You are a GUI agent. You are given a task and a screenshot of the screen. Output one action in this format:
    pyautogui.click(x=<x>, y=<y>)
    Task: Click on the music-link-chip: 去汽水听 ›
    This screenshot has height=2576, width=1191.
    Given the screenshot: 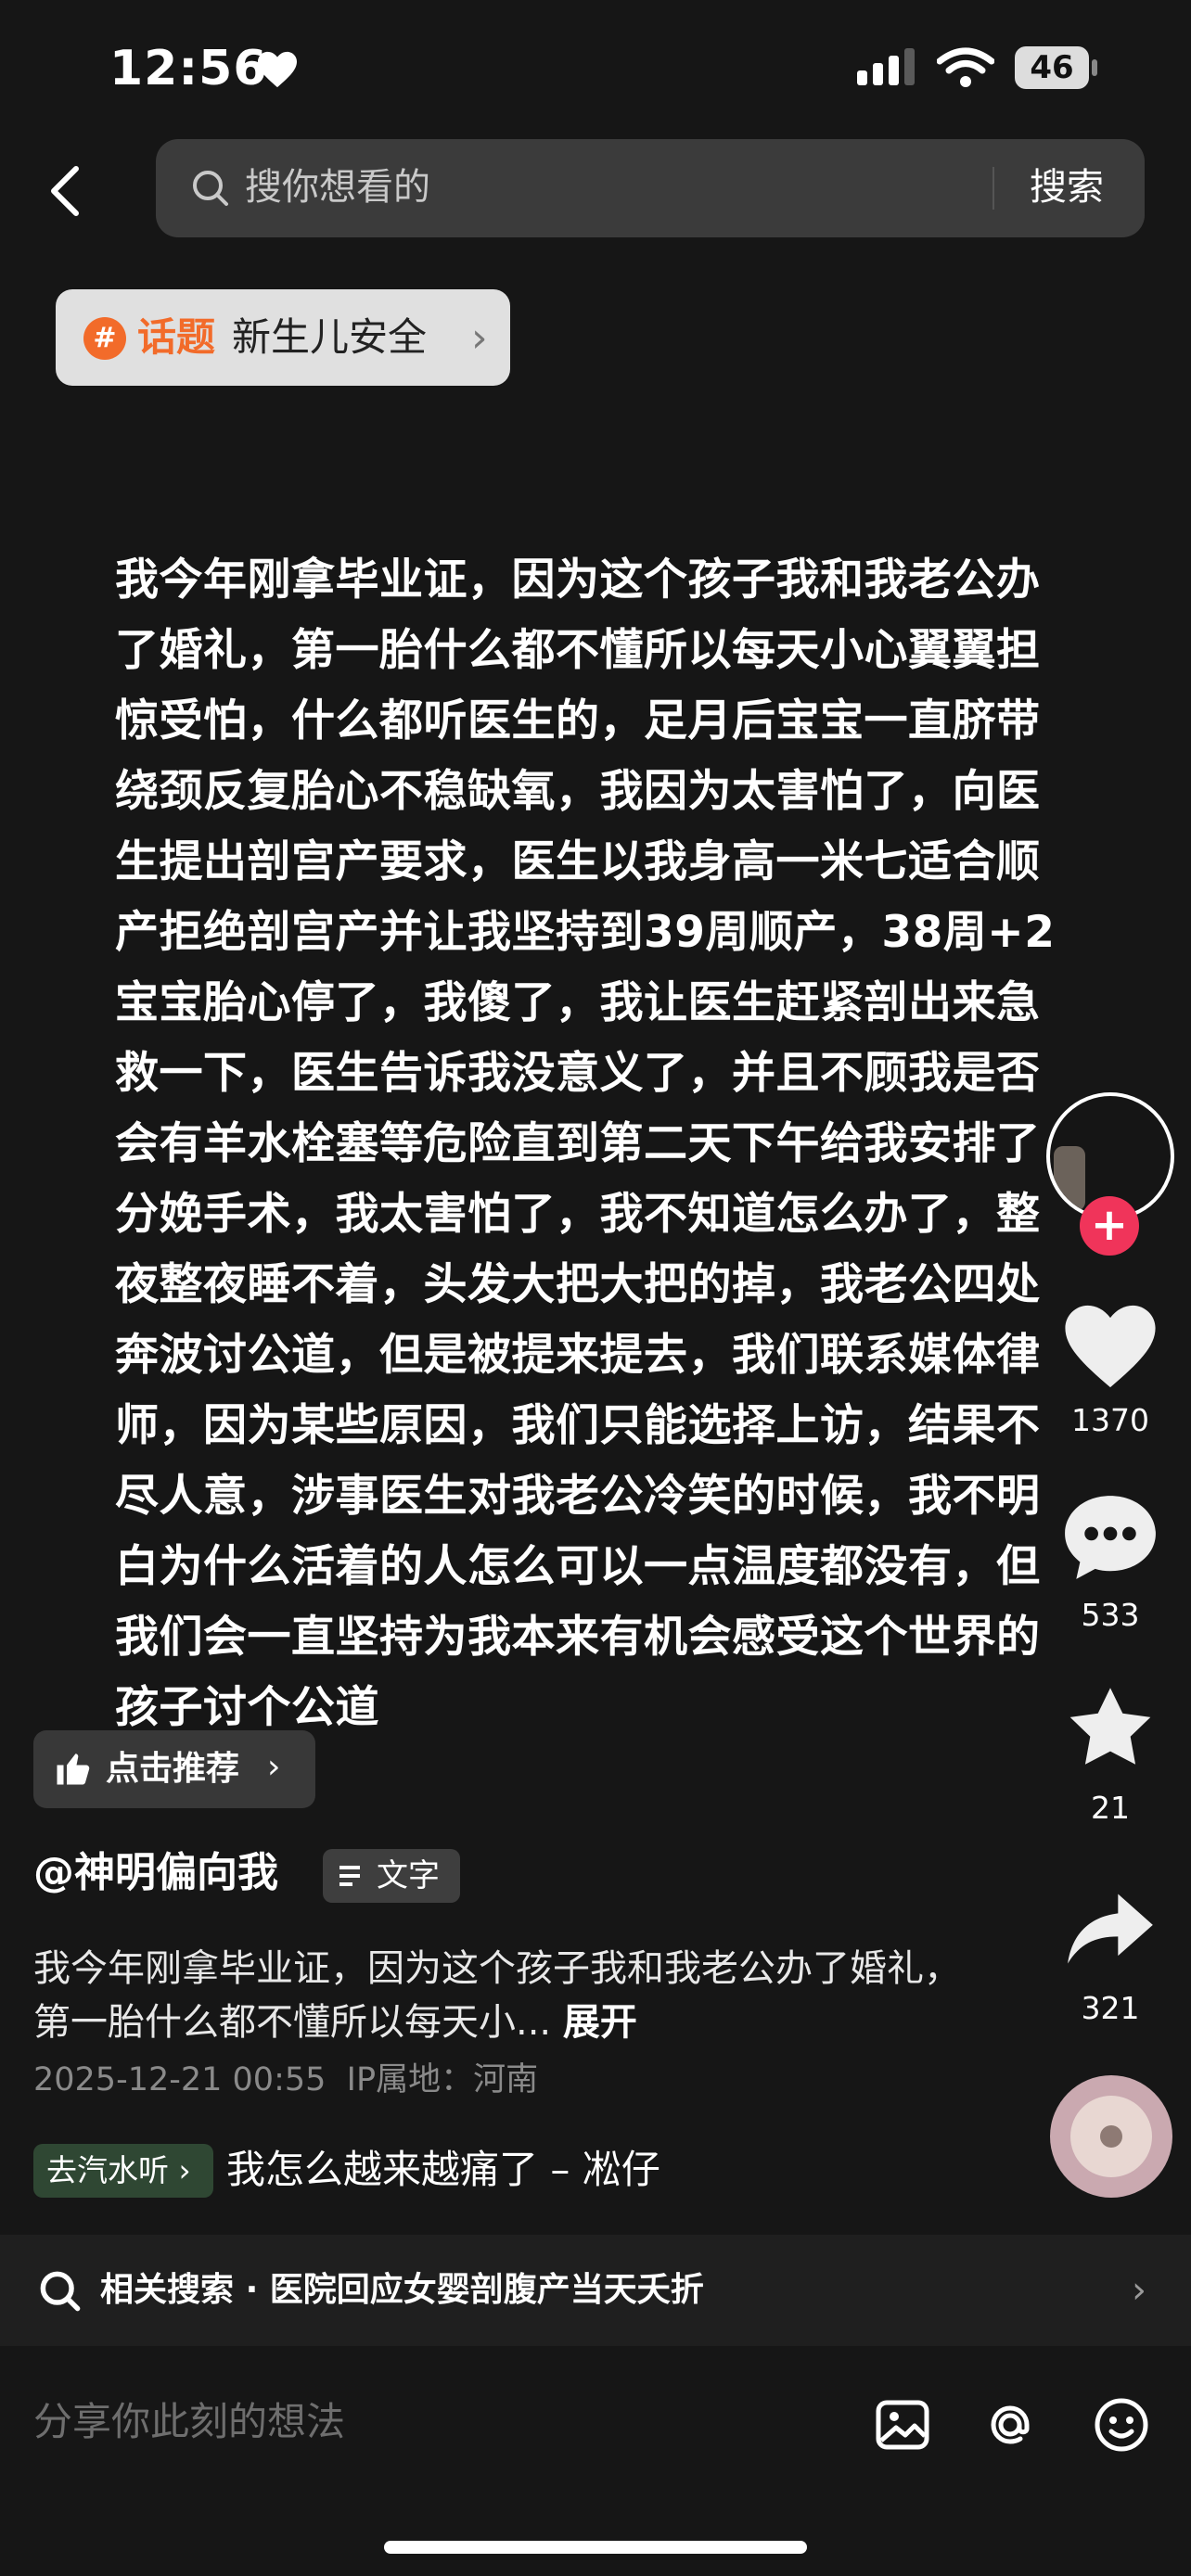 What is the action you would take?
    pyautogui.click(x=123, y=2171)
    